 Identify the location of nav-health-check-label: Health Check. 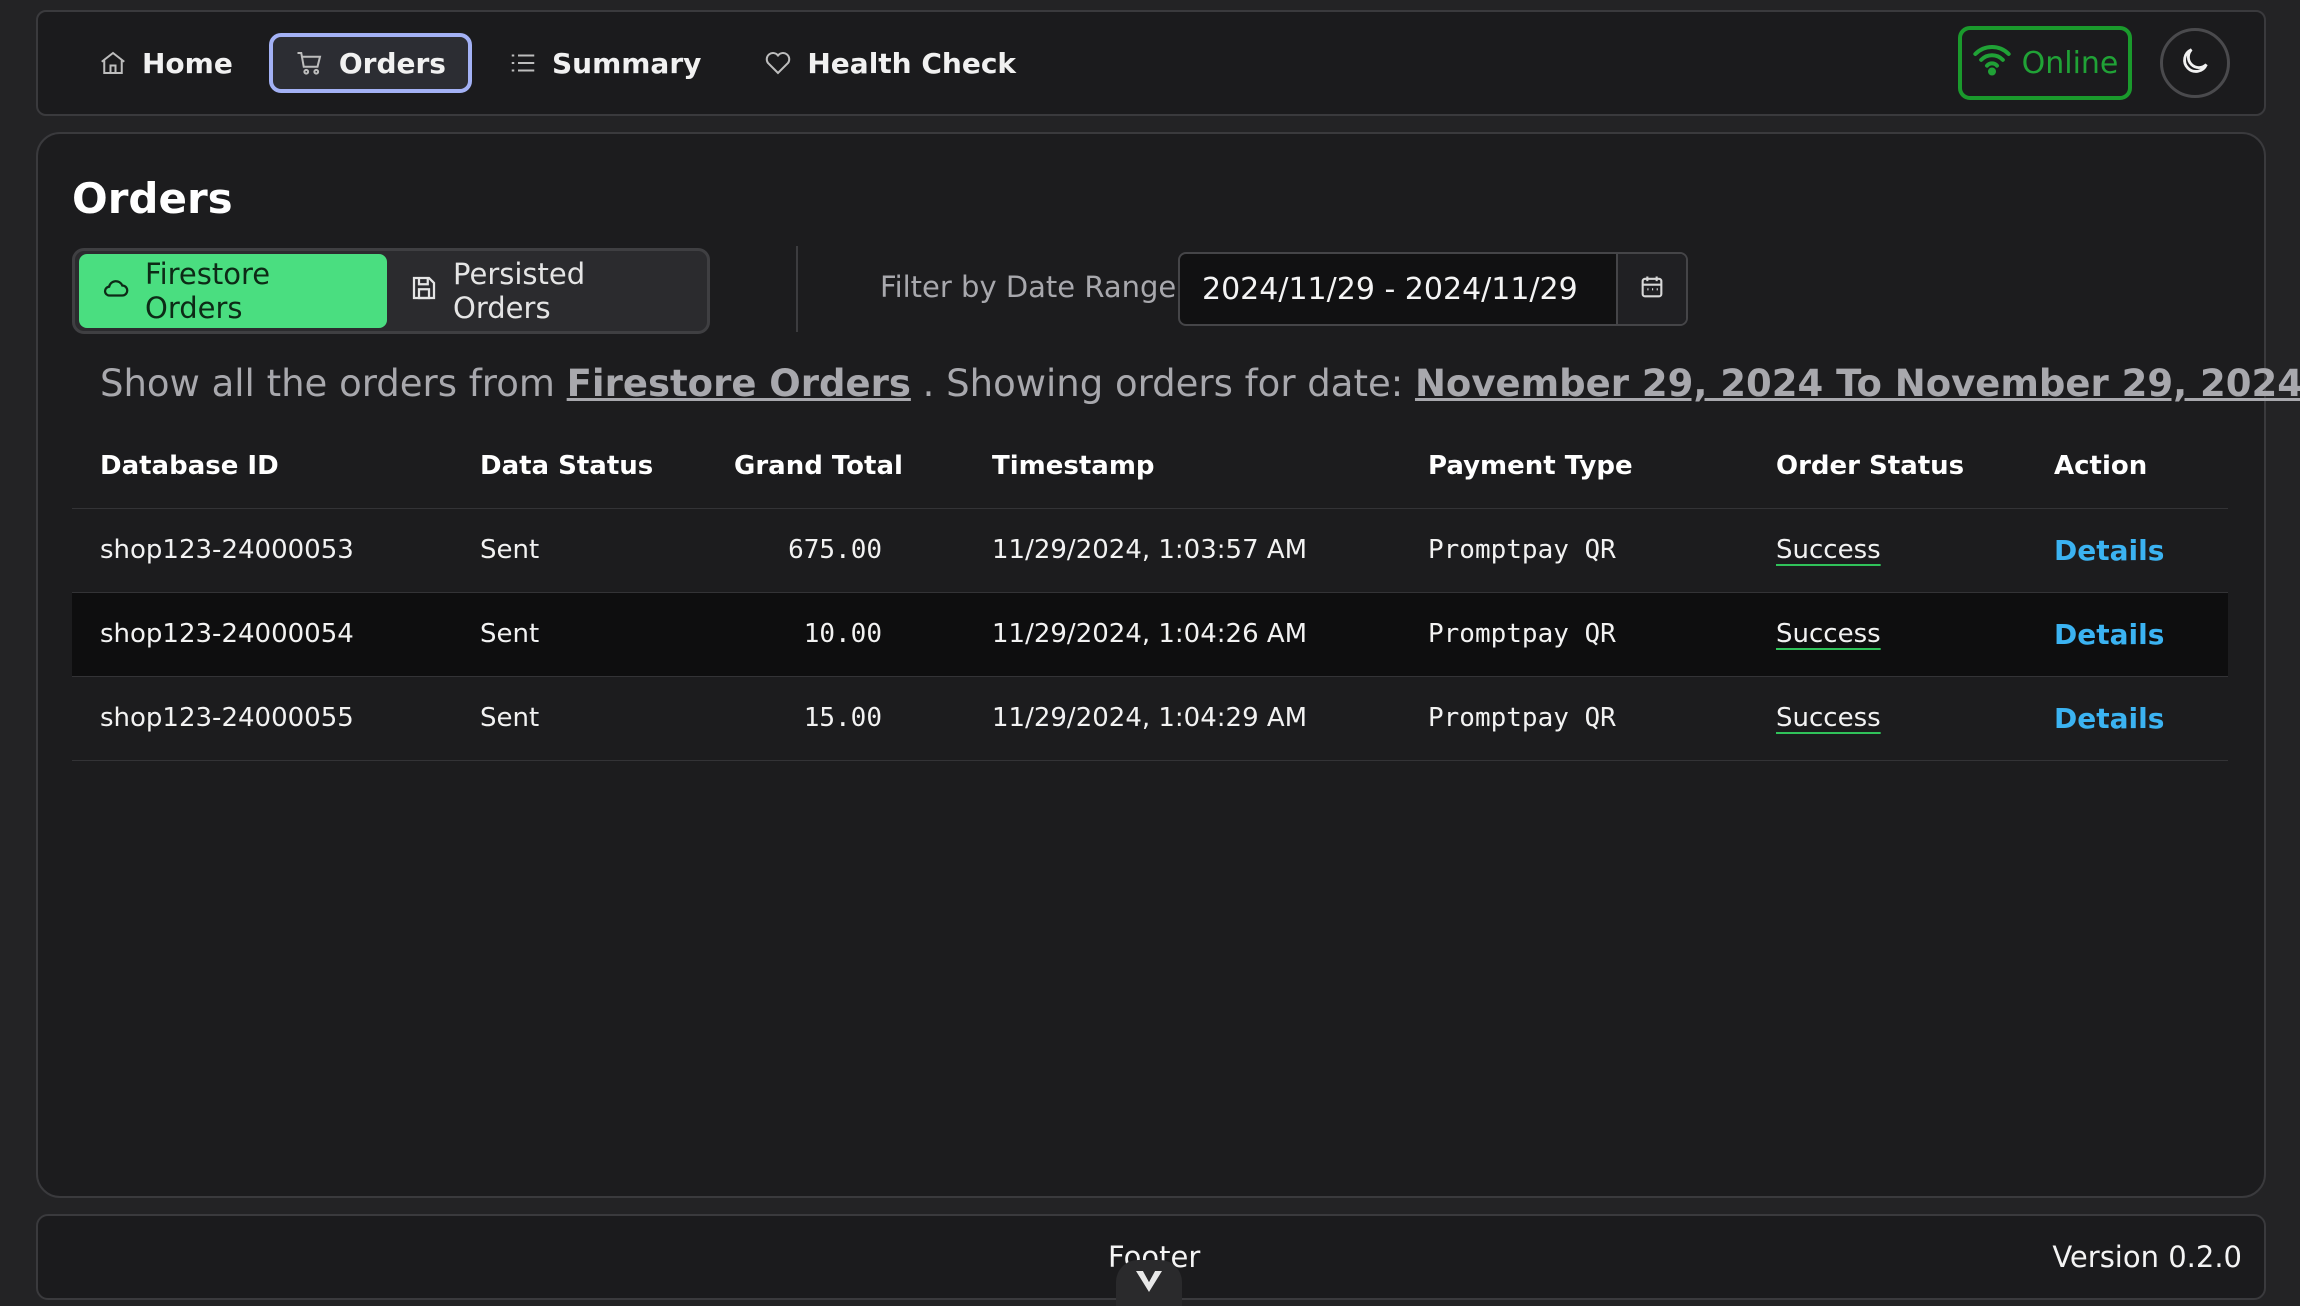
(912, 63).